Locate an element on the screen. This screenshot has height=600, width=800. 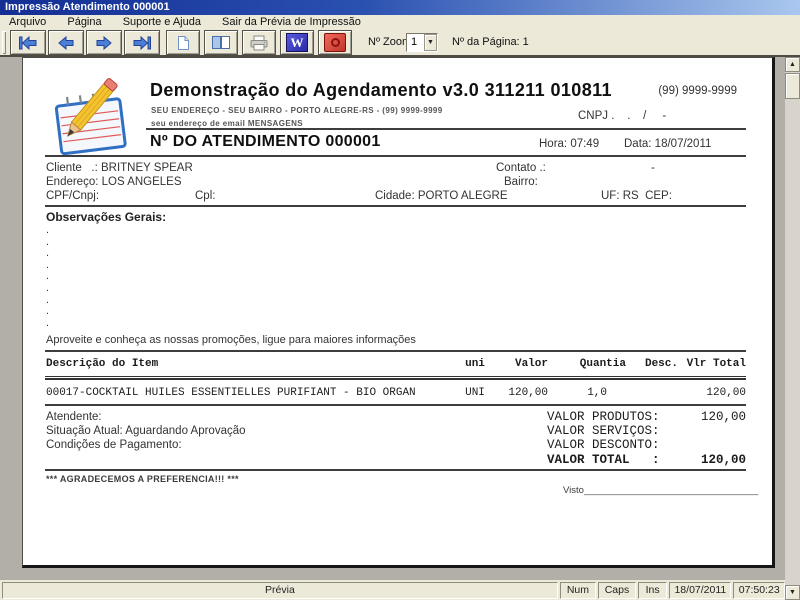
single-page-icon is located at coordinates (183, 43).